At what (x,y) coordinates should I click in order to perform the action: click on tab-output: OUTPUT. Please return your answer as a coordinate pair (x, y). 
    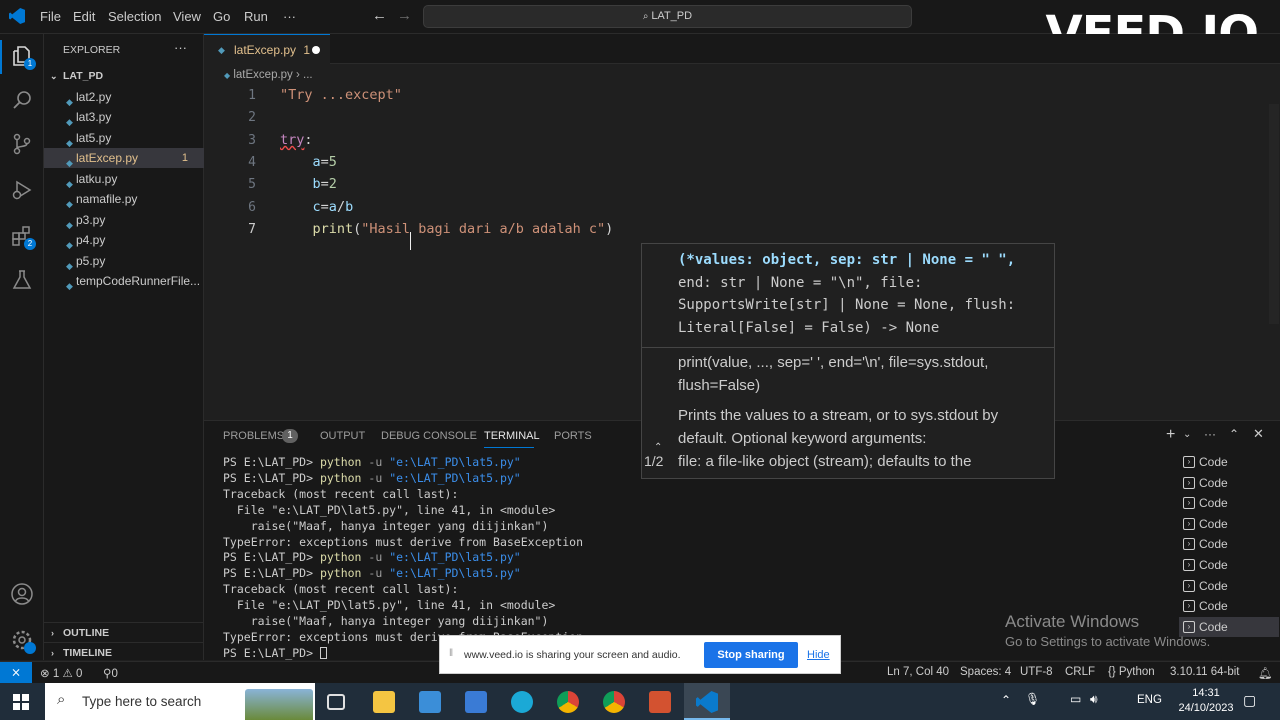
    Looking at the image, I should click on (342, 436).